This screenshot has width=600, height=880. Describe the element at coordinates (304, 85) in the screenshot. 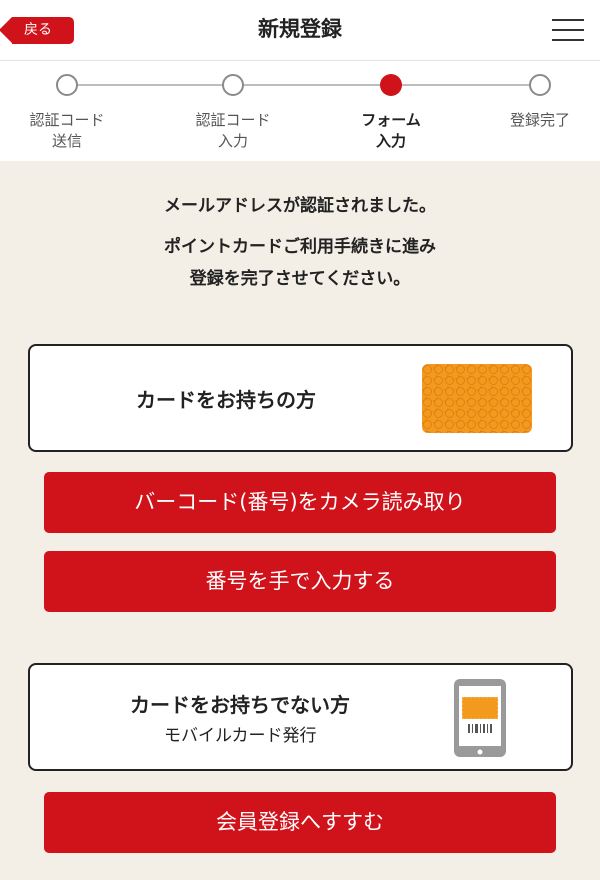

I see `stepper-track` at that location.